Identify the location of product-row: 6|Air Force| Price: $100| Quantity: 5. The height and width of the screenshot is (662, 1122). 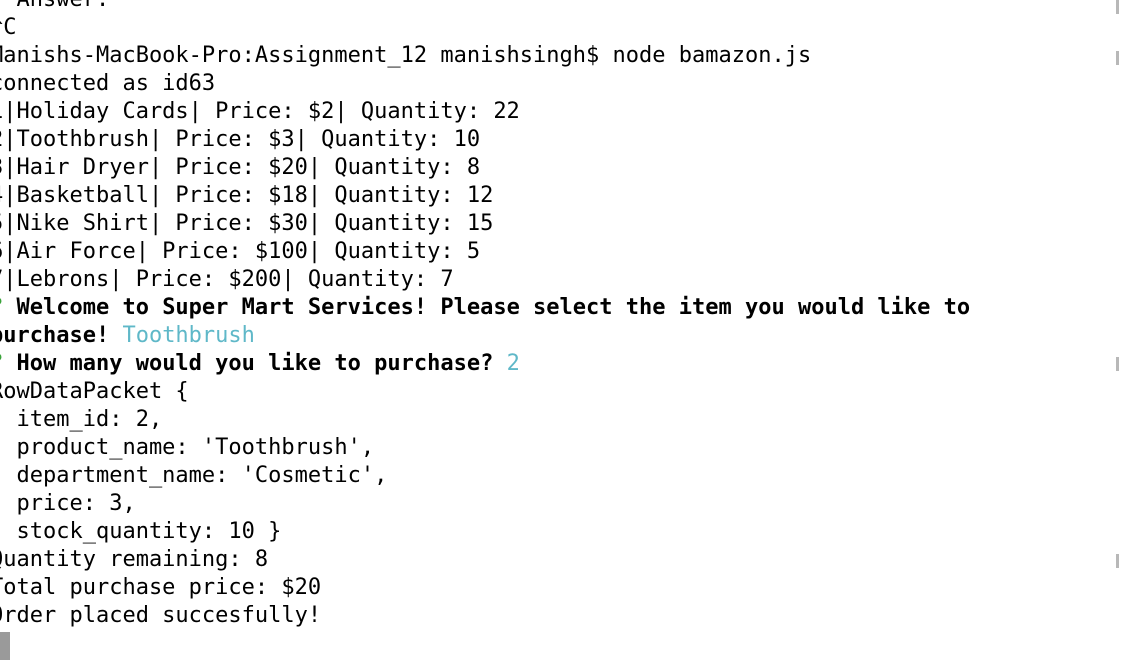
(240, 251).